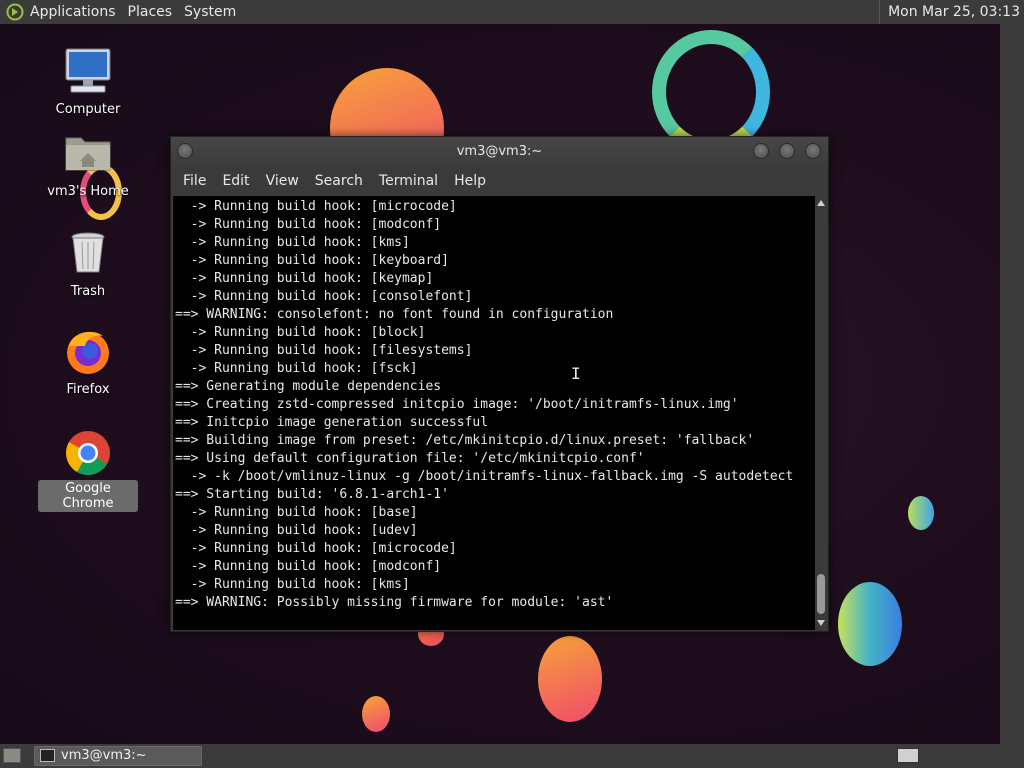 The width and height of the screenshot is (1024, 768). I want to click on close-button, so click(813, 151).